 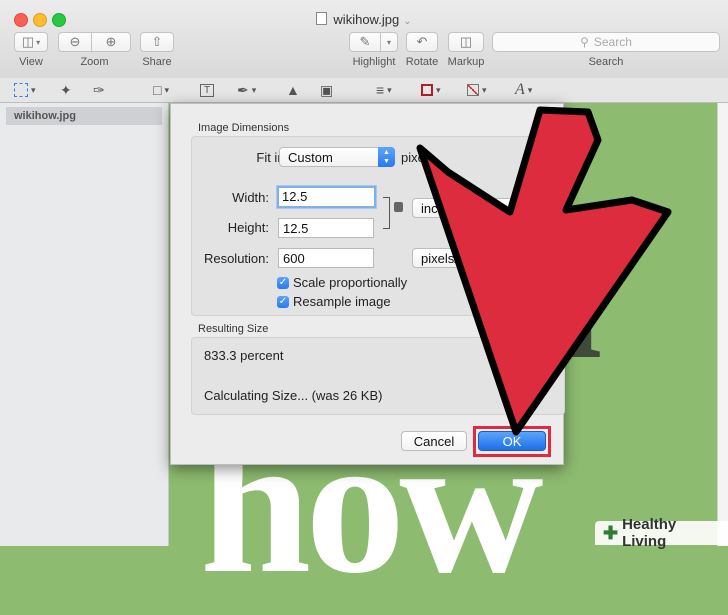 I want to click on zoom-out-icon: ⊖, so click(x=75, y=41).